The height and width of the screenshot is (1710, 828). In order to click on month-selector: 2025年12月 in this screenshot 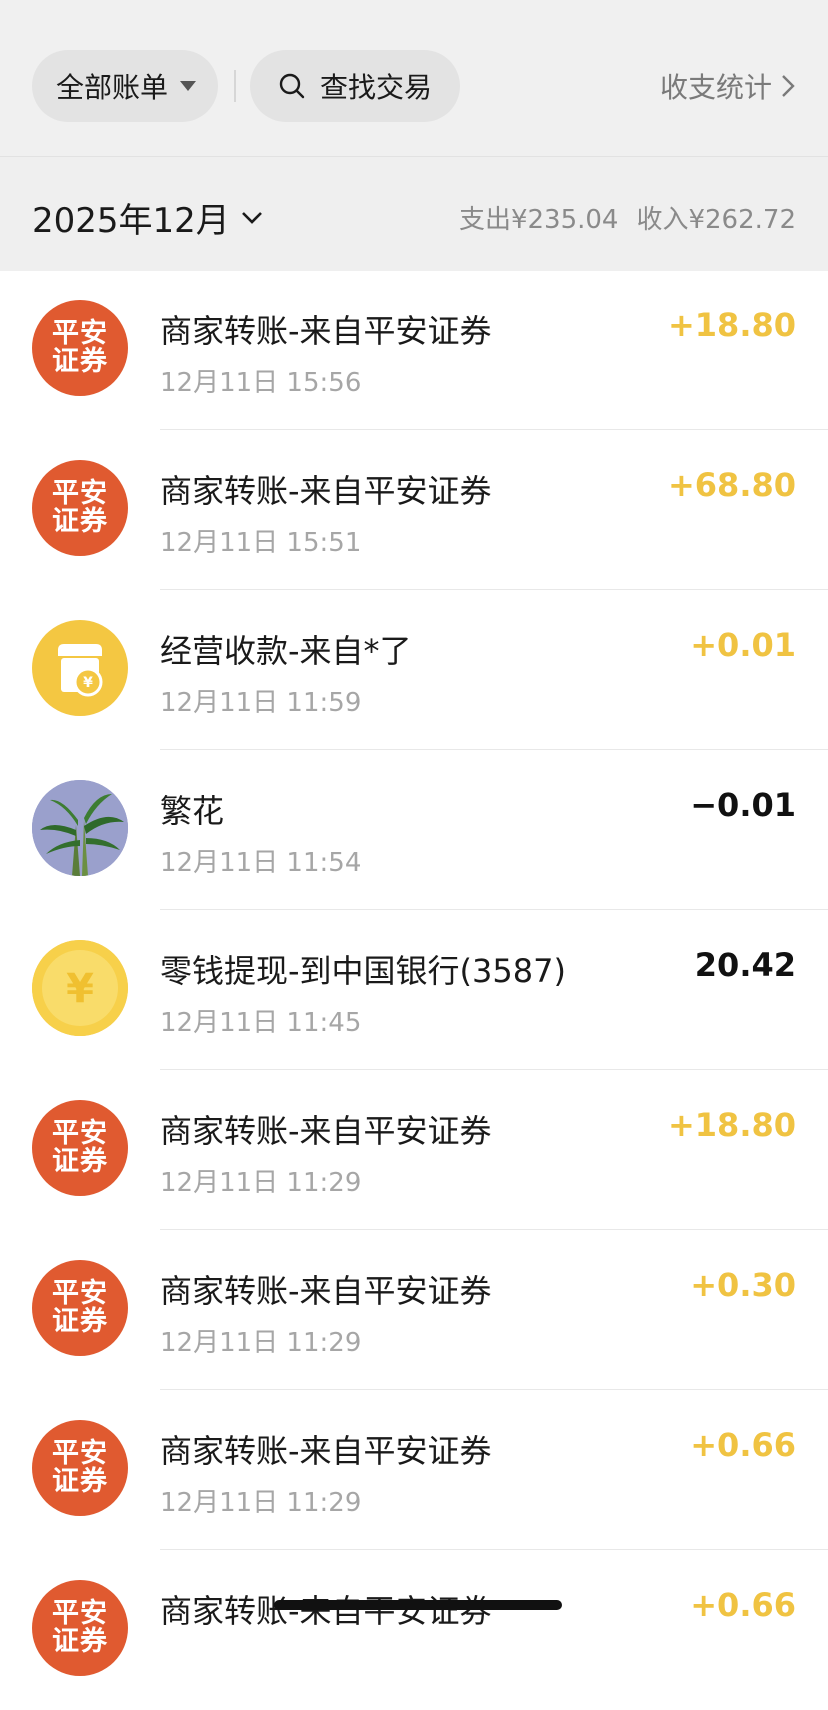, I will do `click(148, 217)`.